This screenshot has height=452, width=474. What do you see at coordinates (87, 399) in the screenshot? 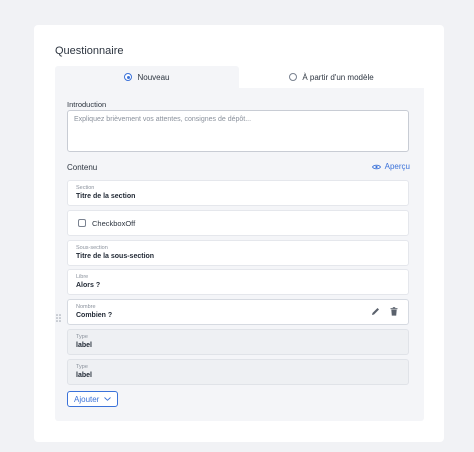
I see `add-item-label: Ajouter` at bounding box center [87, 399].